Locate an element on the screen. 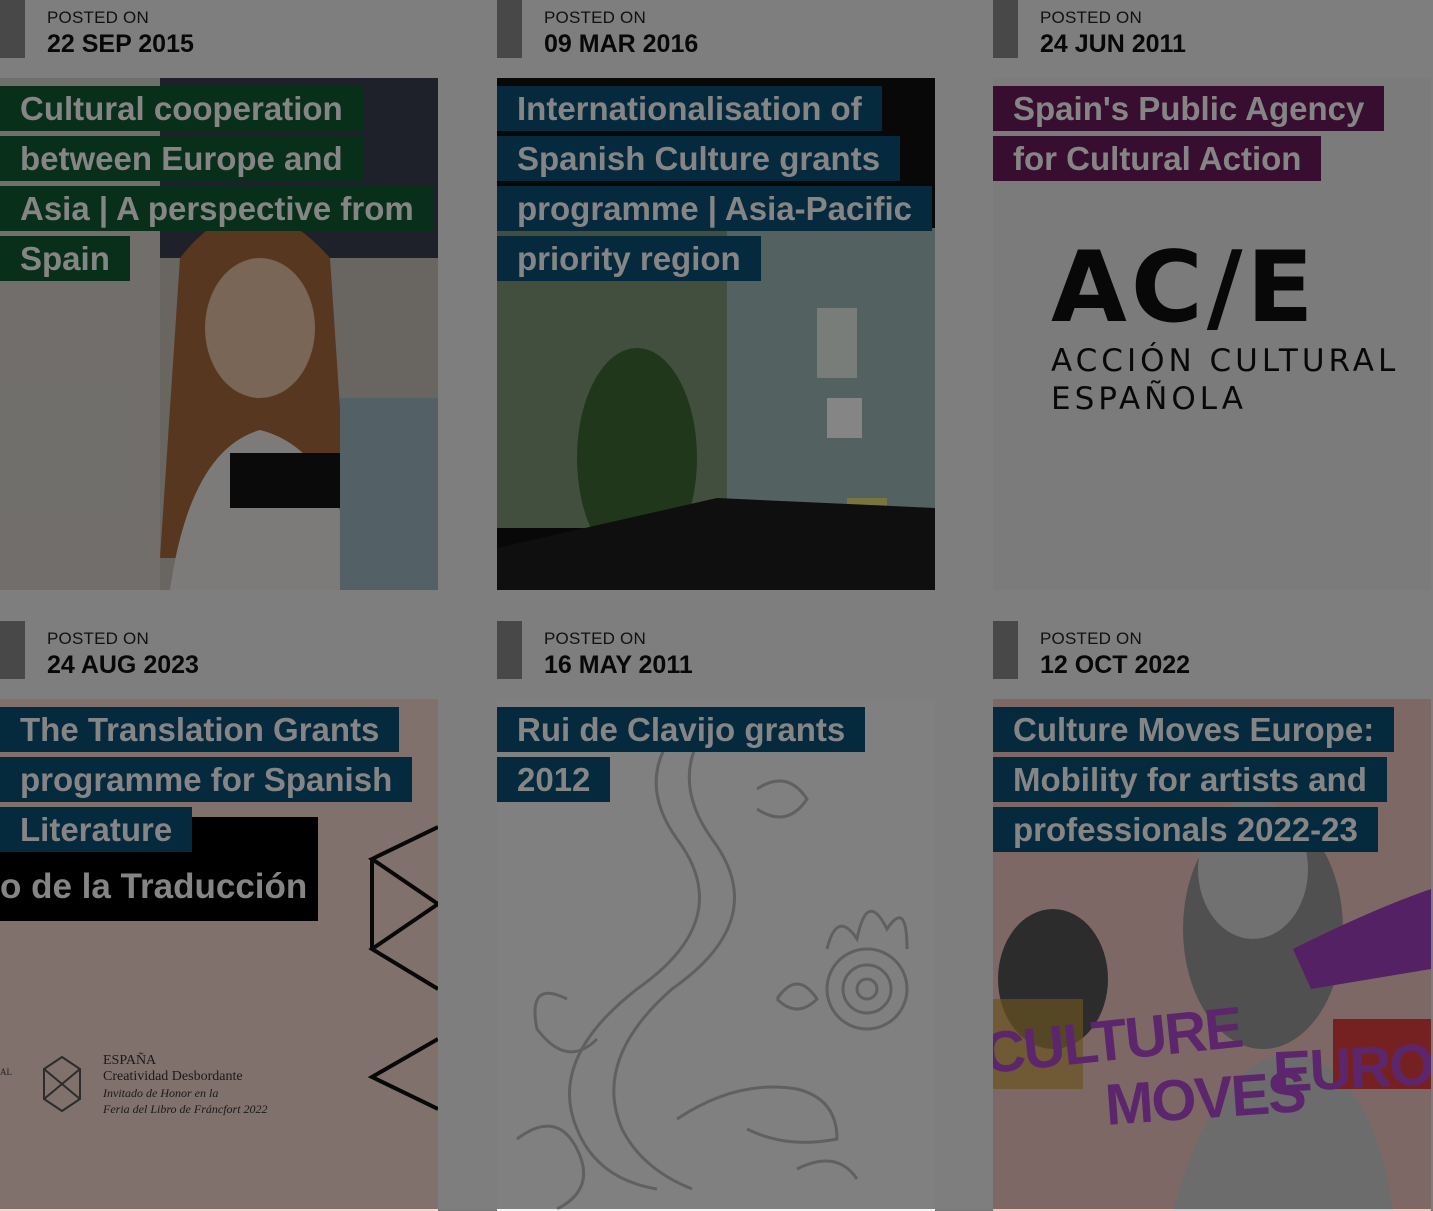 This screenshot has height=1211, width=1433. post-title: Rui de Clavijo grants 2012 is located at coordinates (707, 755).